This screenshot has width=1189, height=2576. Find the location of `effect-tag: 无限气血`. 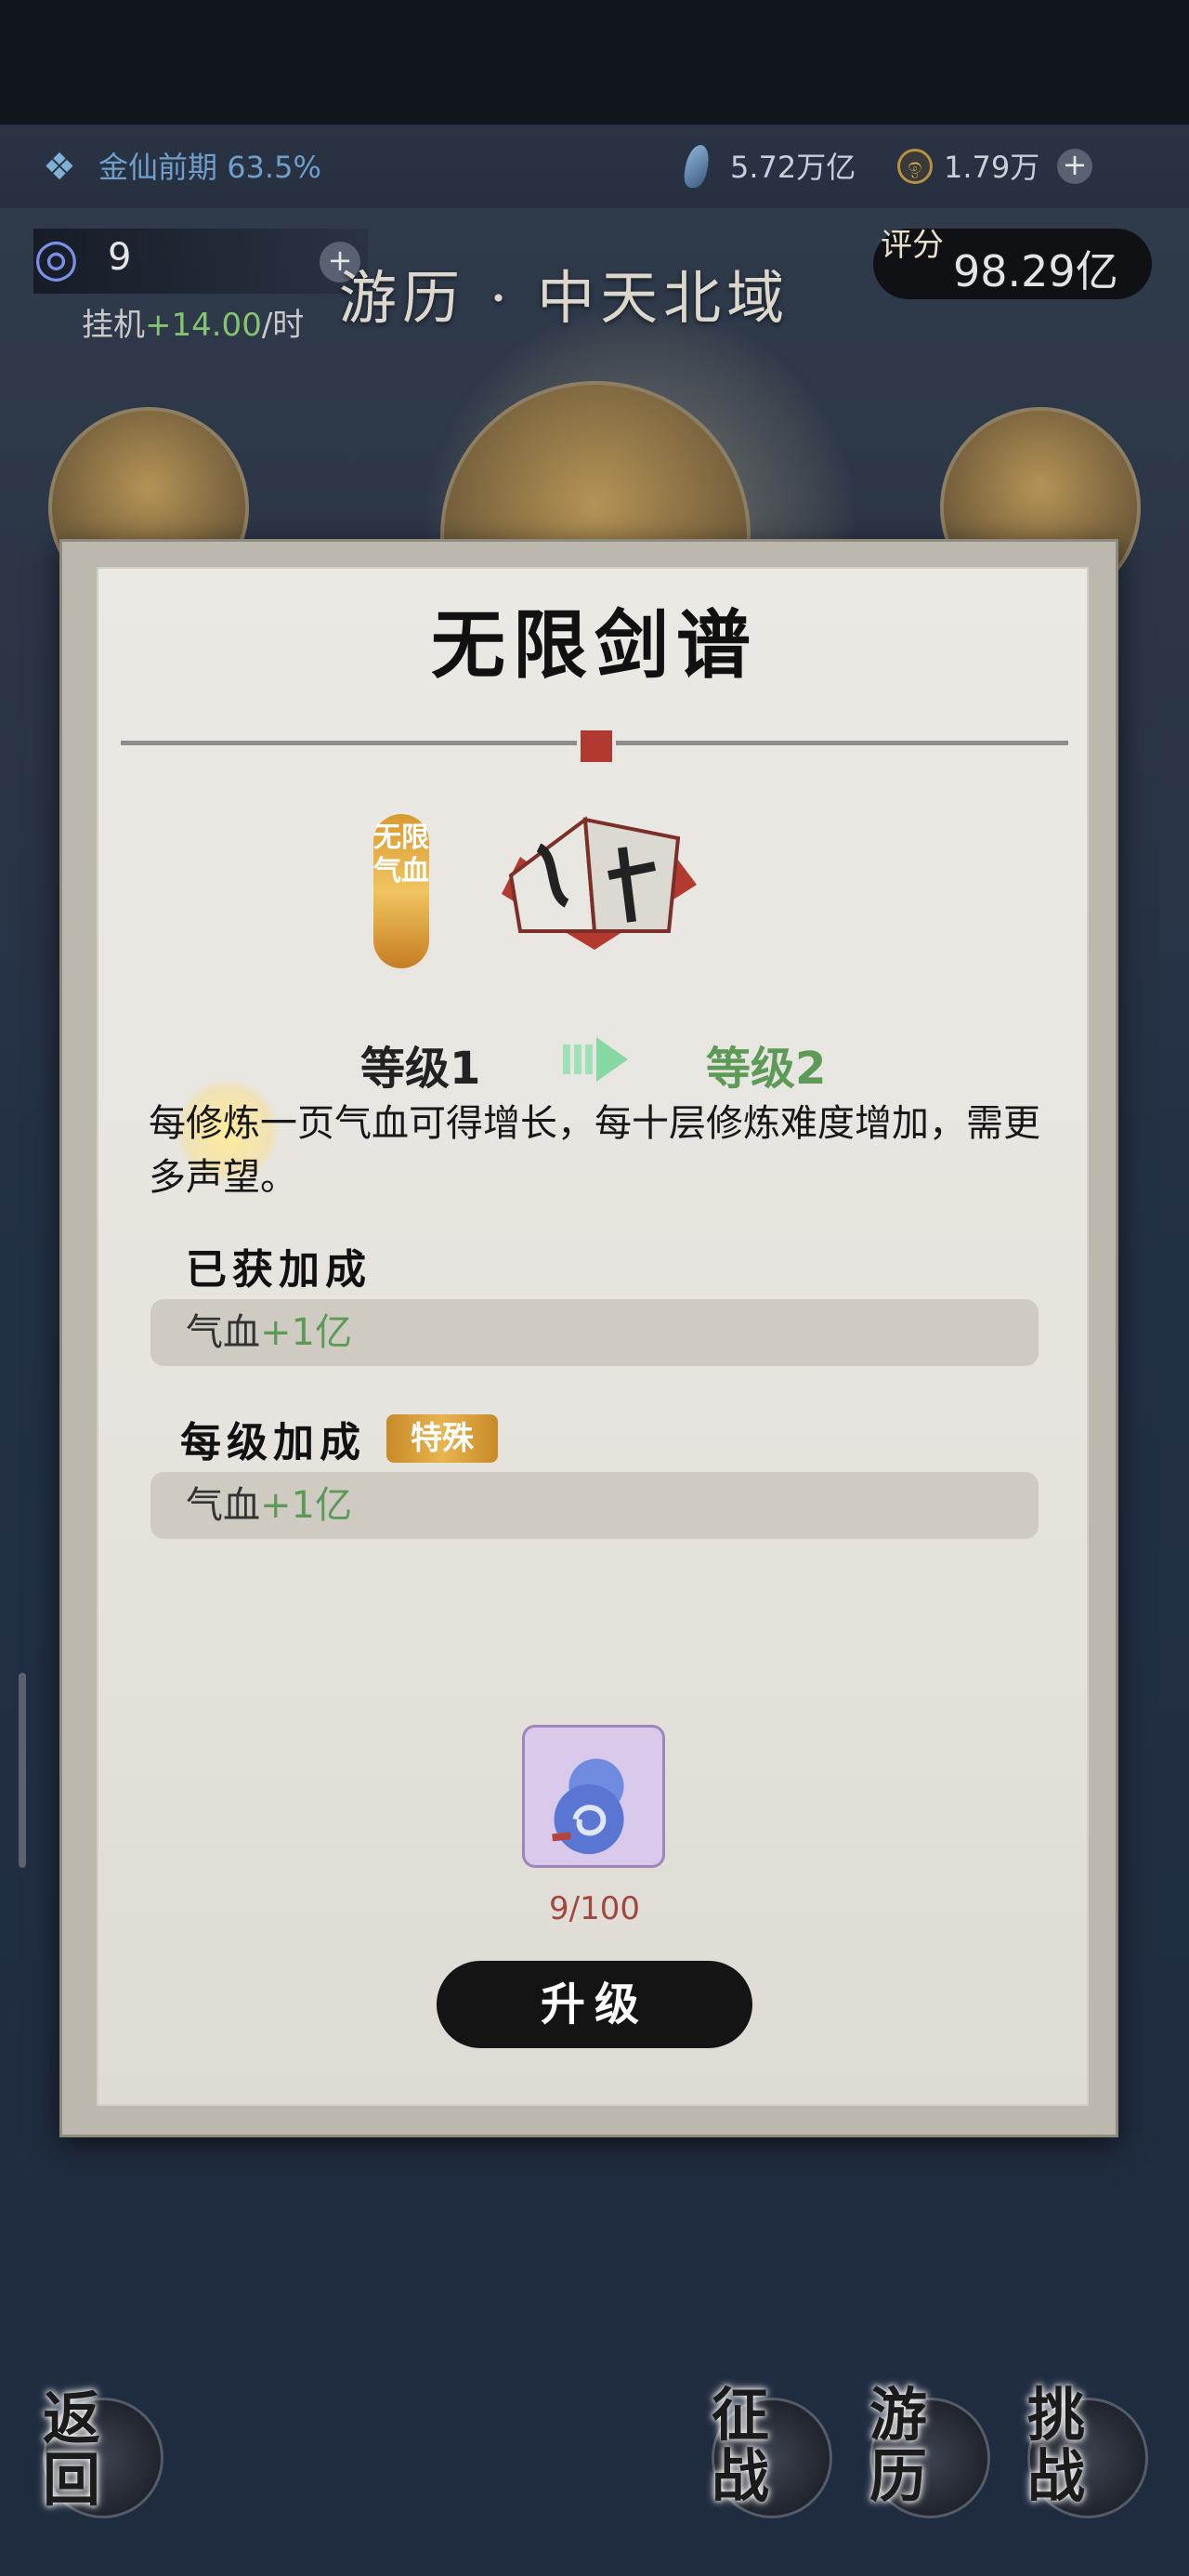

effect-tag: 无限气血 is located at coordinates (401, 891).